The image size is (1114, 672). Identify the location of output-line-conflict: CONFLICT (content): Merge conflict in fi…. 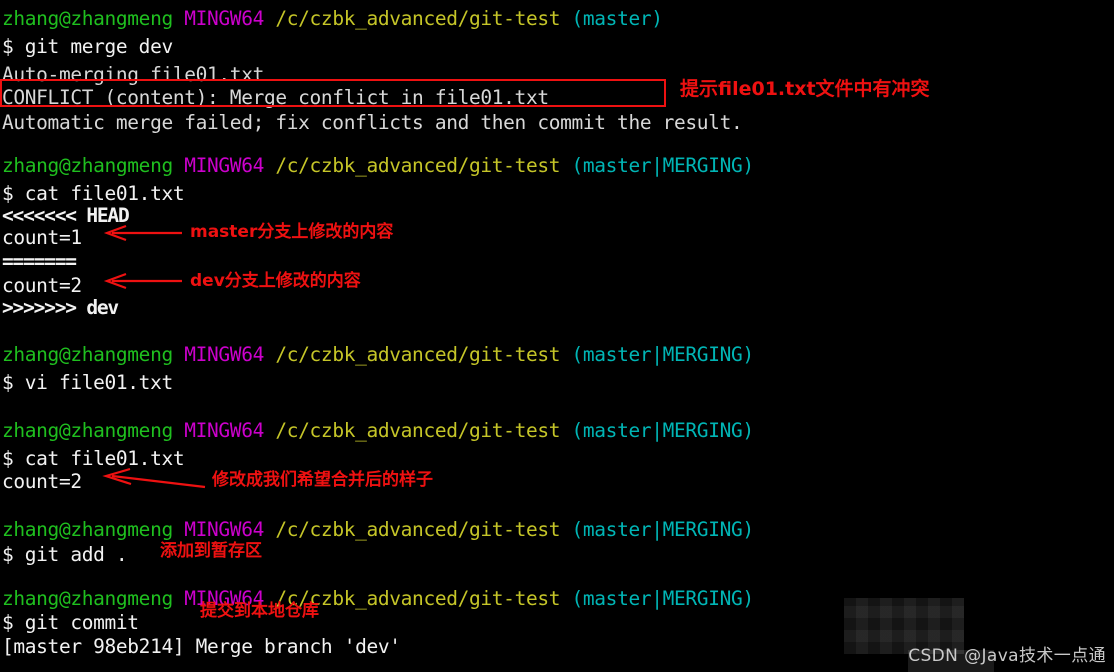
(275, 97).